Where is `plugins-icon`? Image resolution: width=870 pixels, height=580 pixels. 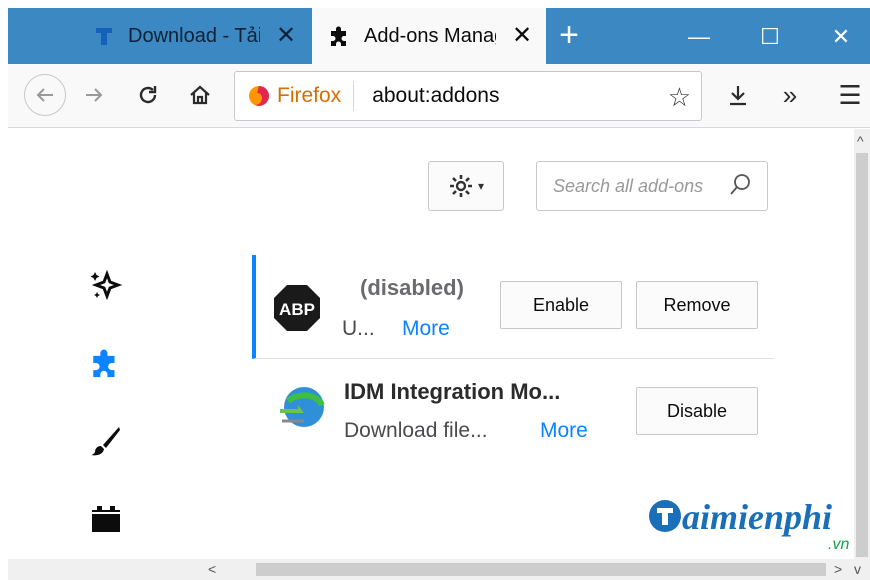
plugins-icon is located at coordinates (106, 519).